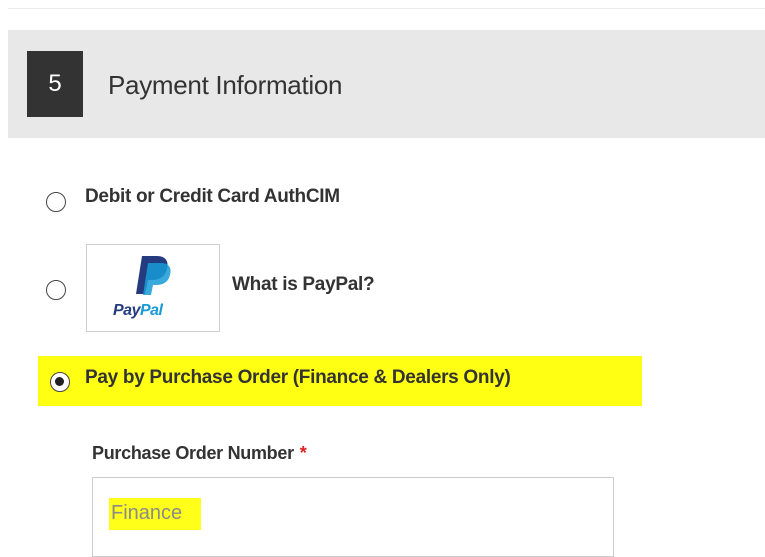 The width and height of the screenshot is (765, 557). Describe the element at coordinates (386, 8) in the screenshot. I see `divider` at that location.